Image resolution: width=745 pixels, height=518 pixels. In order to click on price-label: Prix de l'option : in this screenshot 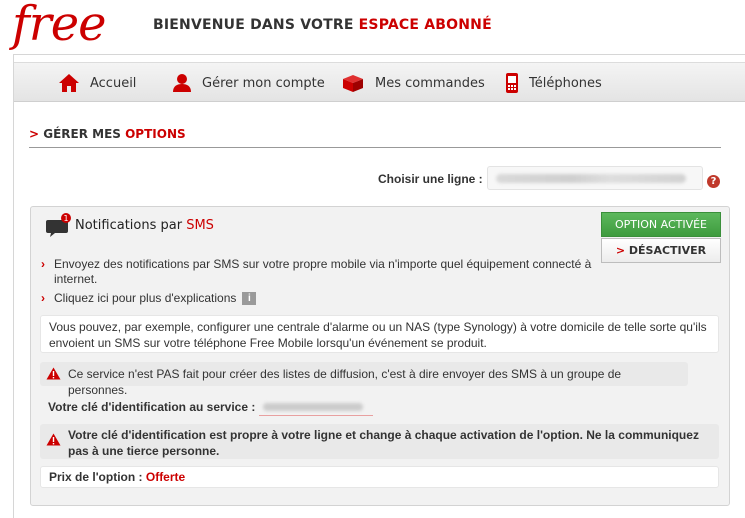, I will do `click(97, 477)`.